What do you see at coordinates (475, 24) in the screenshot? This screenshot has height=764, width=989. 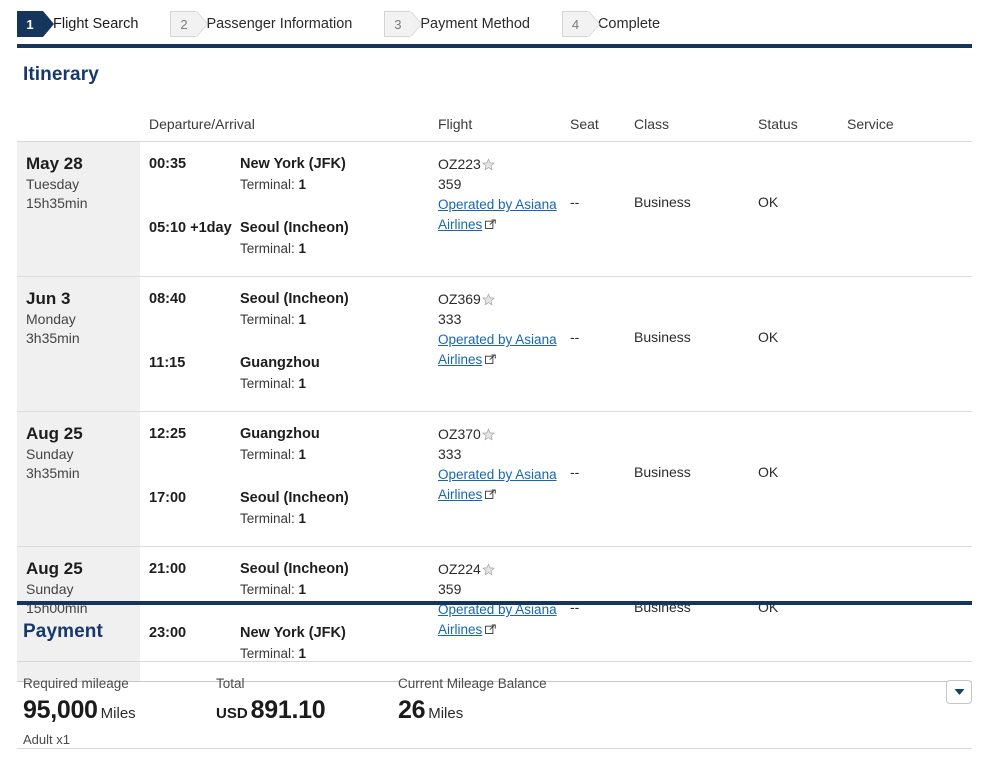 I see `step-3-label: Payment Method` at bounding box center [475, 24].